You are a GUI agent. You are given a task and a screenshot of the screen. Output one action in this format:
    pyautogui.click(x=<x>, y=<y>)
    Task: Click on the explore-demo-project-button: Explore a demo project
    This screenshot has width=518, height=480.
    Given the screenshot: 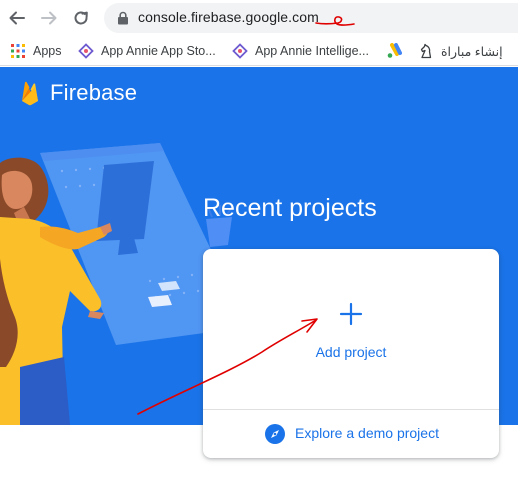 What is the action you would take?
    pyautogui.click(x=351, y=434)
    